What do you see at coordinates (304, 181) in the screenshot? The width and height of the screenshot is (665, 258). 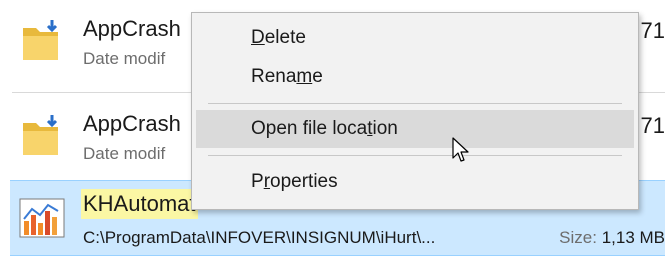 I see `menu-label-part: operties` at bounding box center [304, 181].